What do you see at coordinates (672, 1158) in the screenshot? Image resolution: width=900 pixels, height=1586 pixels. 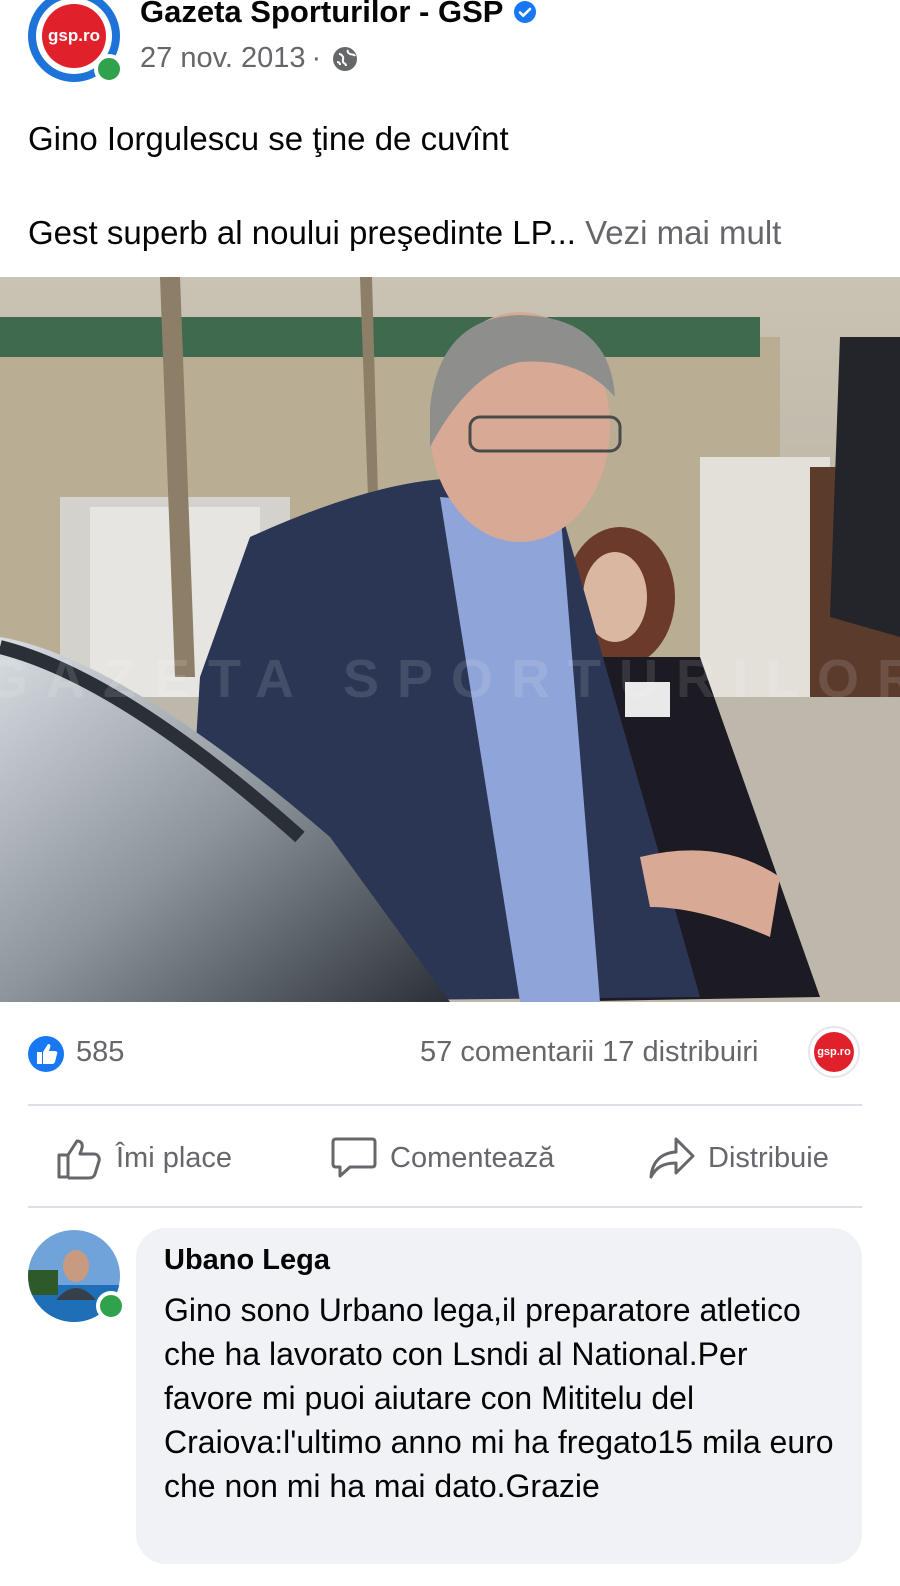 I see `share-arrow-icon` at bounding box center [672, 1158].